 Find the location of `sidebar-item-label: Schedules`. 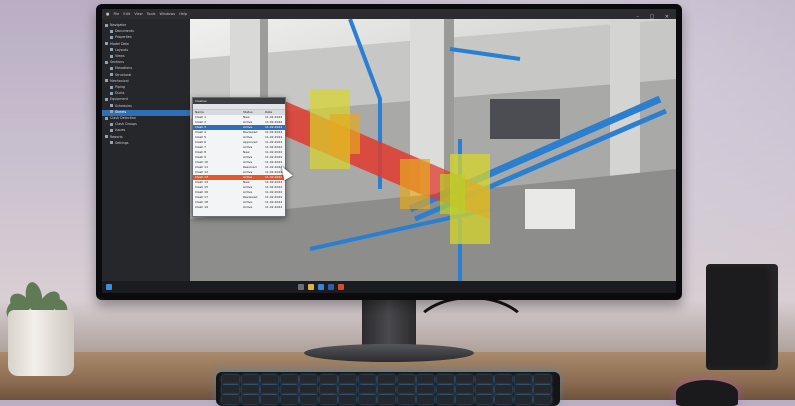

sidebar-item-label: Schedules is located at coordinates (123, 105).